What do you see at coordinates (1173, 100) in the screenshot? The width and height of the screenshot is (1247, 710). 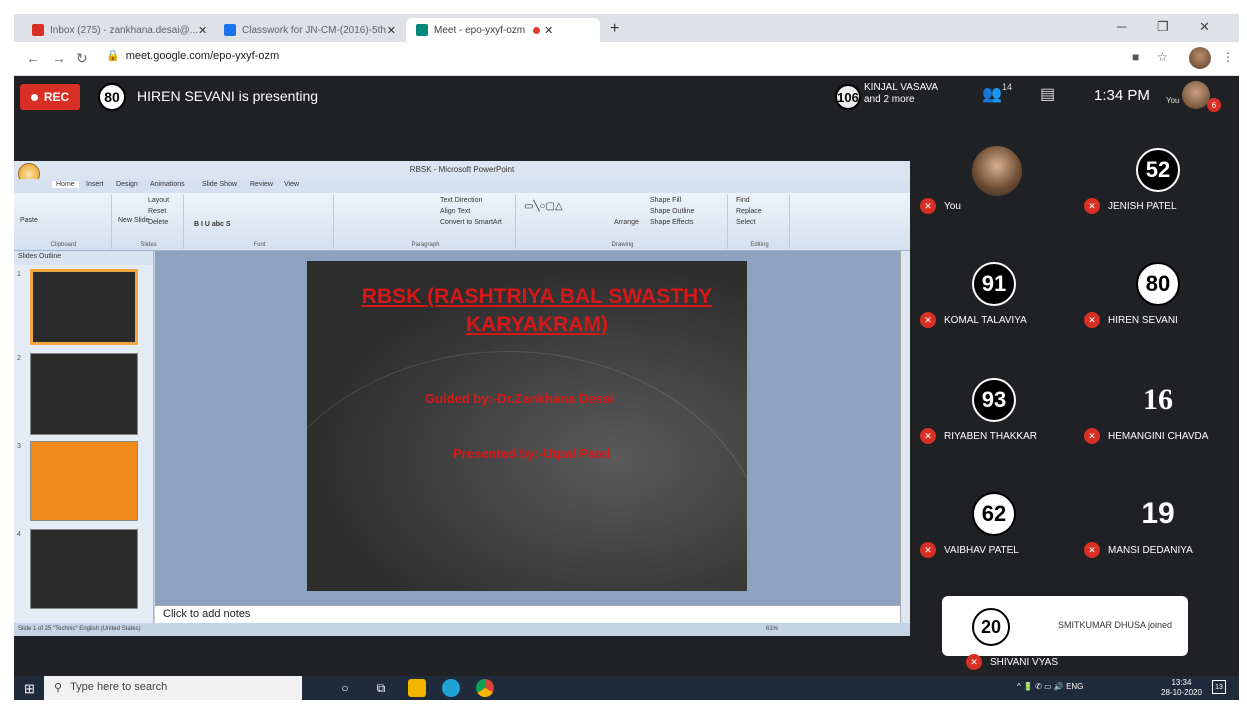 I see `you-label: You` at bounding box center [1173, 100].